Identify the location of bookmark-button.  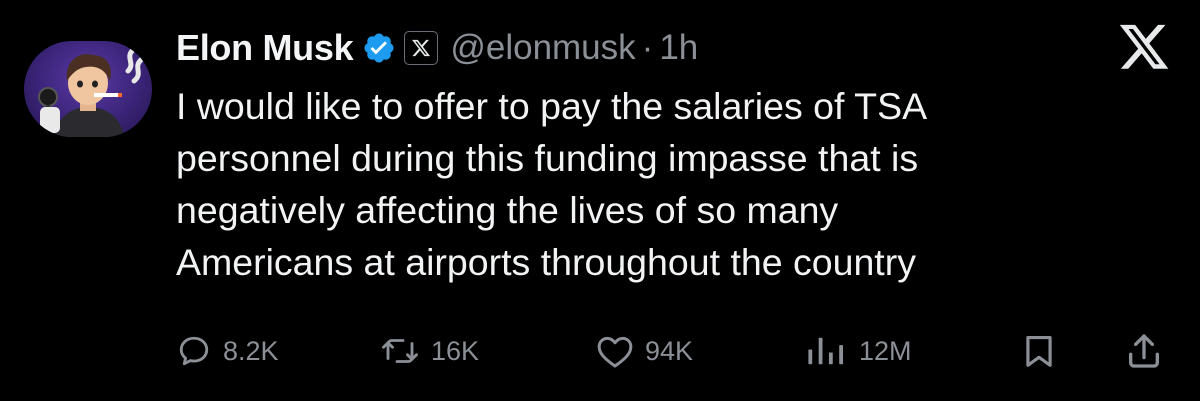
(1039, 351).